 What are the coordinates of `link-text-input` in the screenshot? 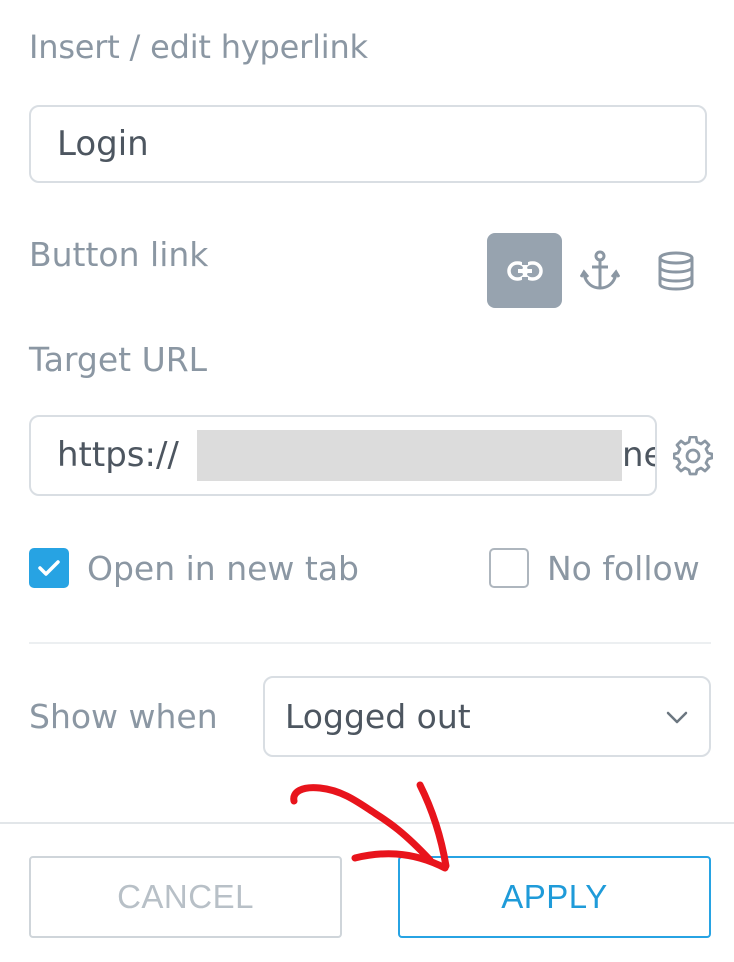 It's located at (368, 144).